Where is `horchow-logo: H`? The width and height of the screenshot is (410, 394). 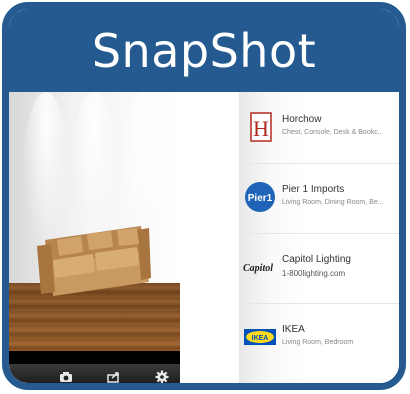 horchow-logo: H is located at coordinates (261, 127).